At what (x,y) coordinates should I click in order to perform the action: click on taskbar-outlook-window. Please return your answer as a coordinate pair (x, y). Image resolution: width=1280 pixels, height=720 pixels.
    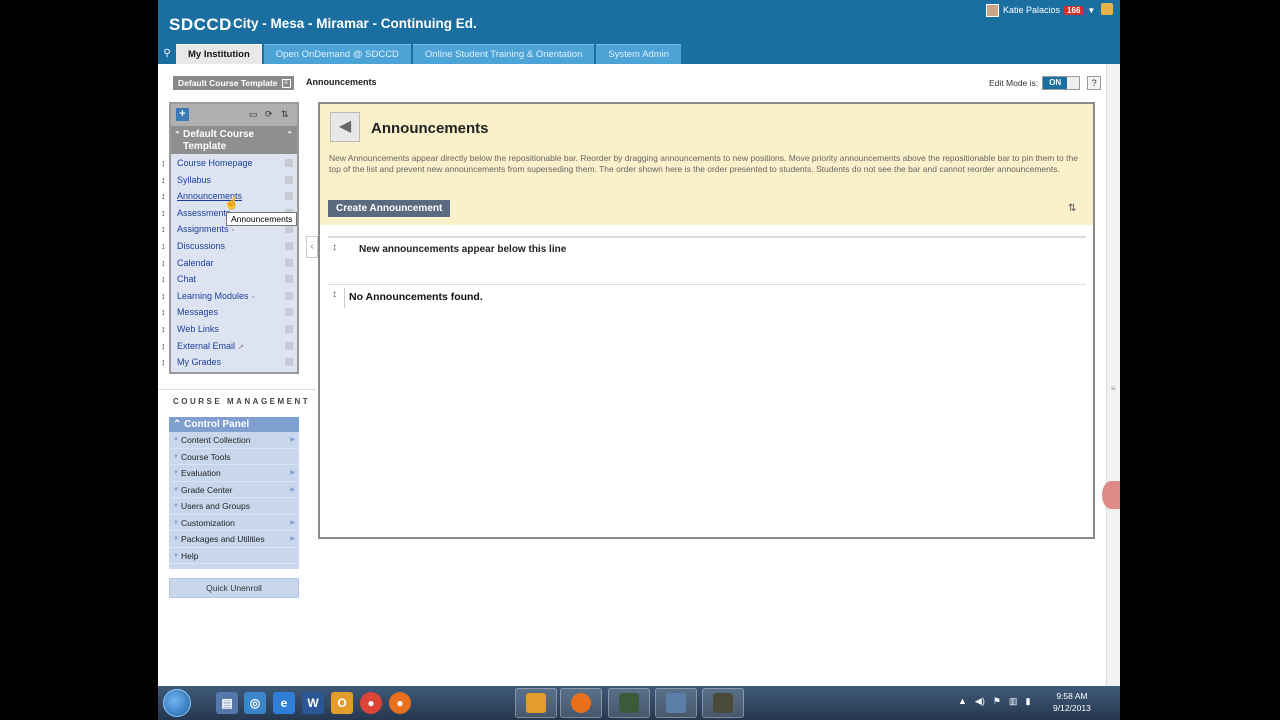
    Looking at the image, I should click on (536, 703).